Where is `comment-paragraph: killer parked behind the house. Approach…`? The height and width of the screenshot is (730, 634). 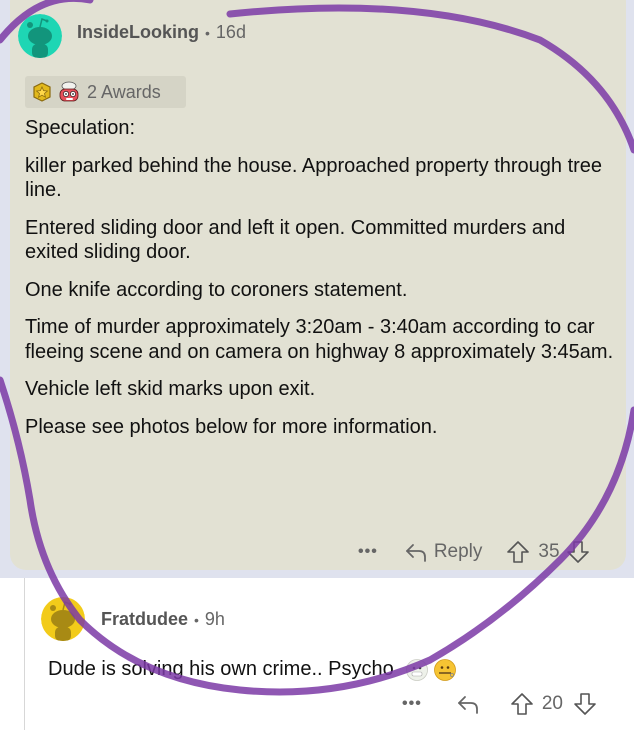
comment-paragraph: killer parked behind the house. Approach… is located at coordinates (314, 178).